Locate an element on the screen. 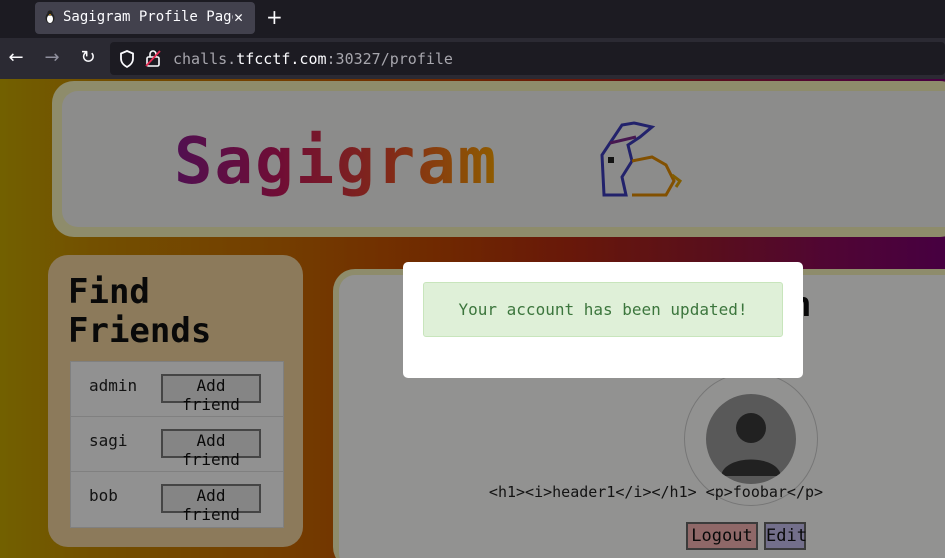  tab-strip: Sagigram Profile Page ✕ + is located at coordinates (472, 19).